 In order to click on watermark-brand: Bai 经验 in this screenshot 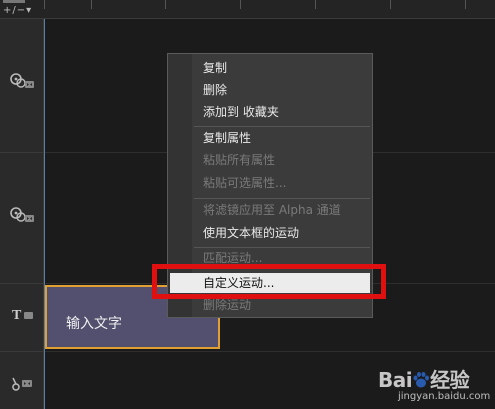, I will do `click(424, 378)`.